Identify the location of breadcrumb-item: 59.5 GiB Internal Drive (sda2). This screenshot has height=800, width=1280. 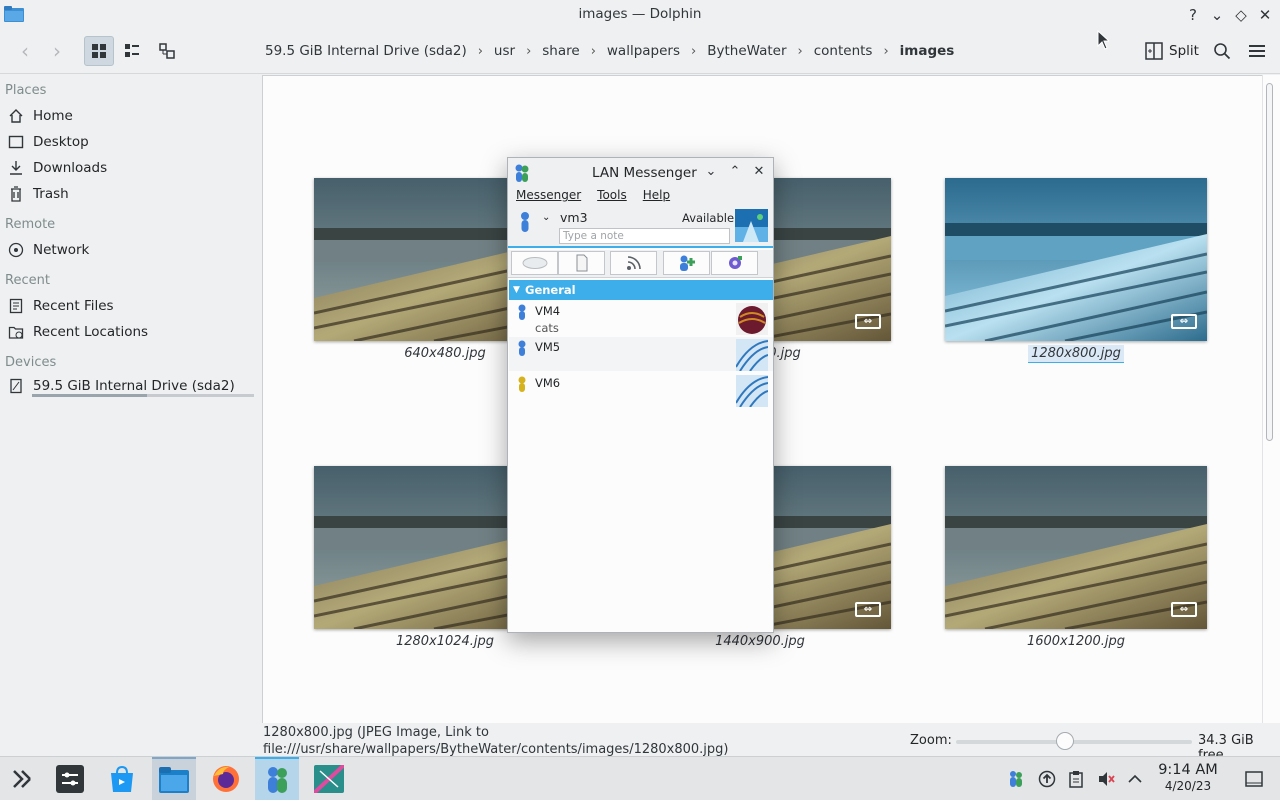
(366, 51).